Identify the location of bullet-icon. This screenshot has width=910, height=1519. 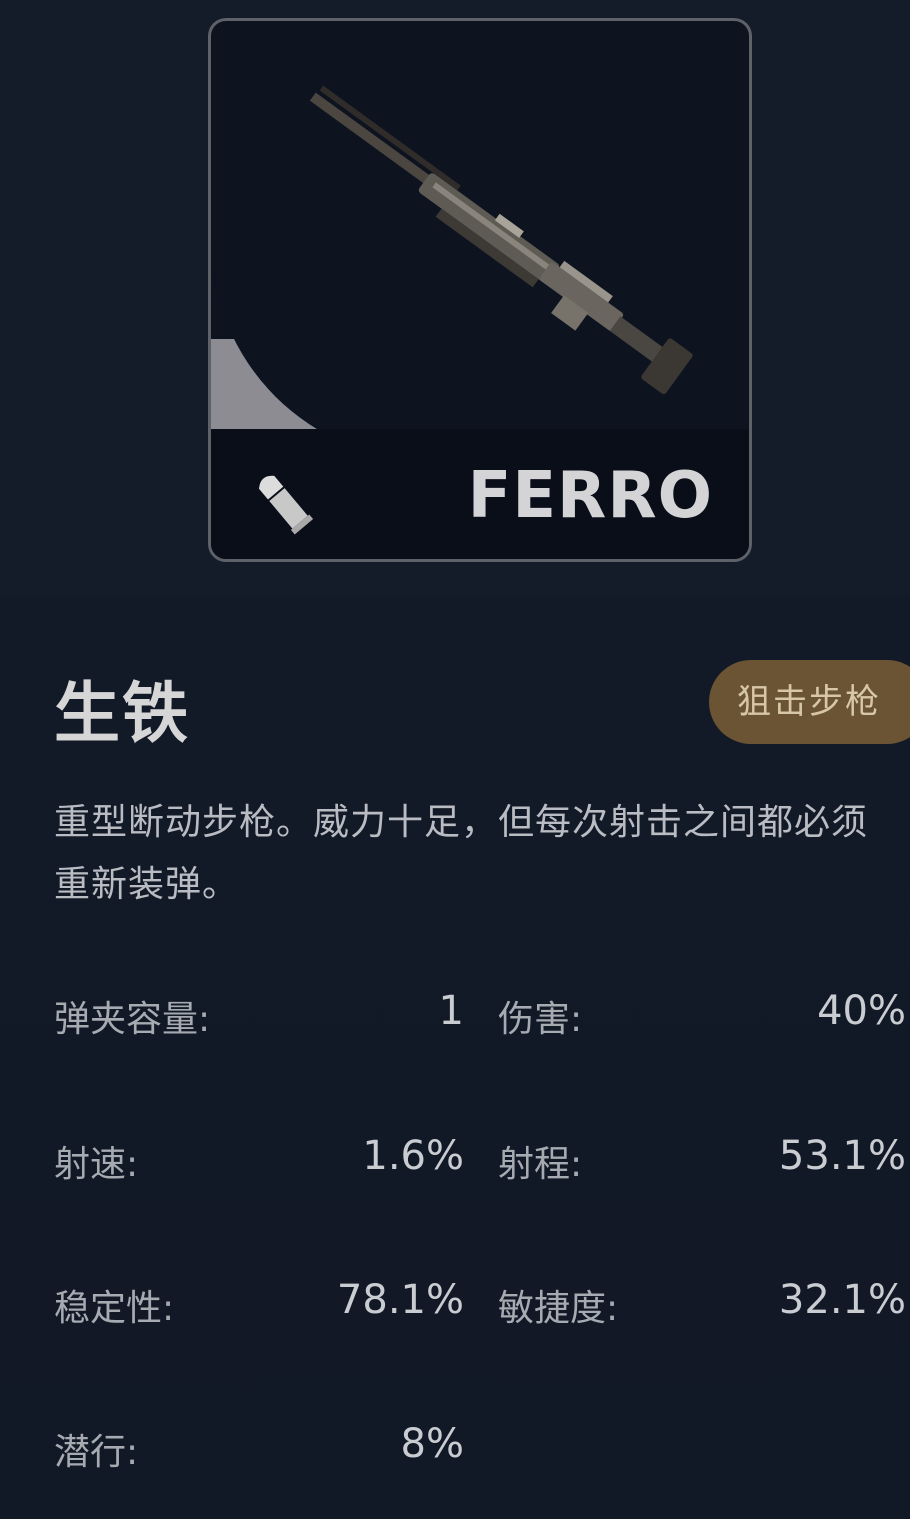
(286, 505).